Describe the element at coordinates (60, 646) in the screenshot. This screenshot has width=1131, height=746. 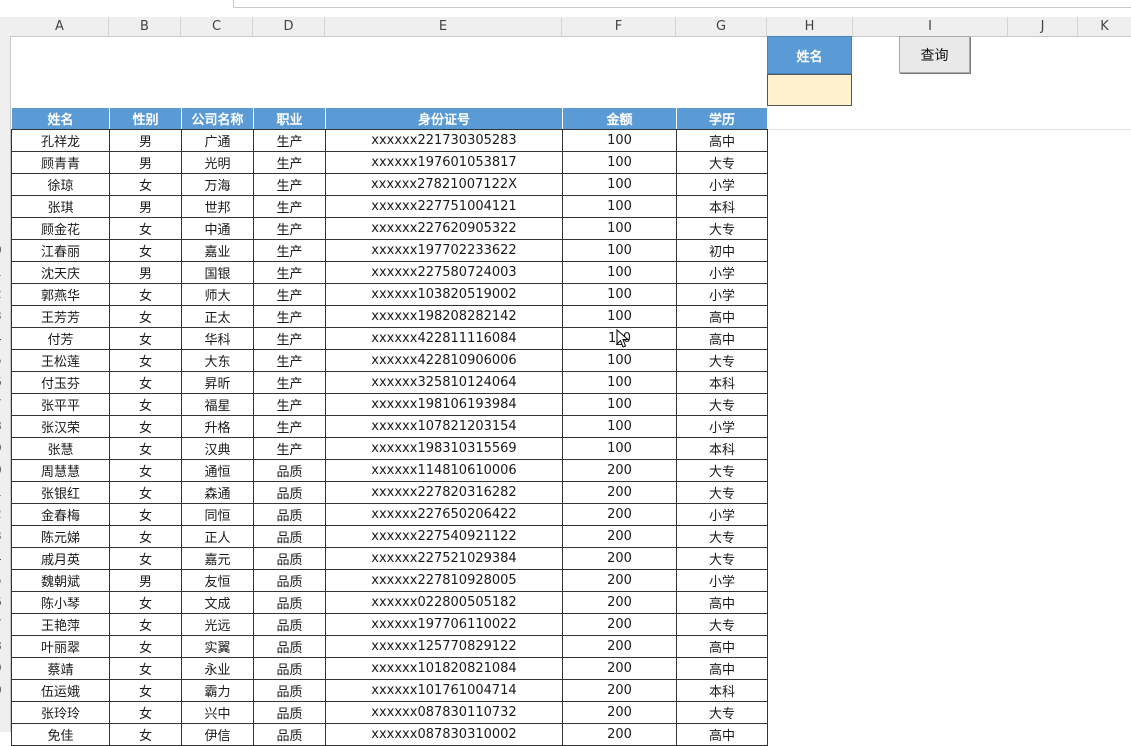
I see `name-cell: 叶丽翠` at that location.